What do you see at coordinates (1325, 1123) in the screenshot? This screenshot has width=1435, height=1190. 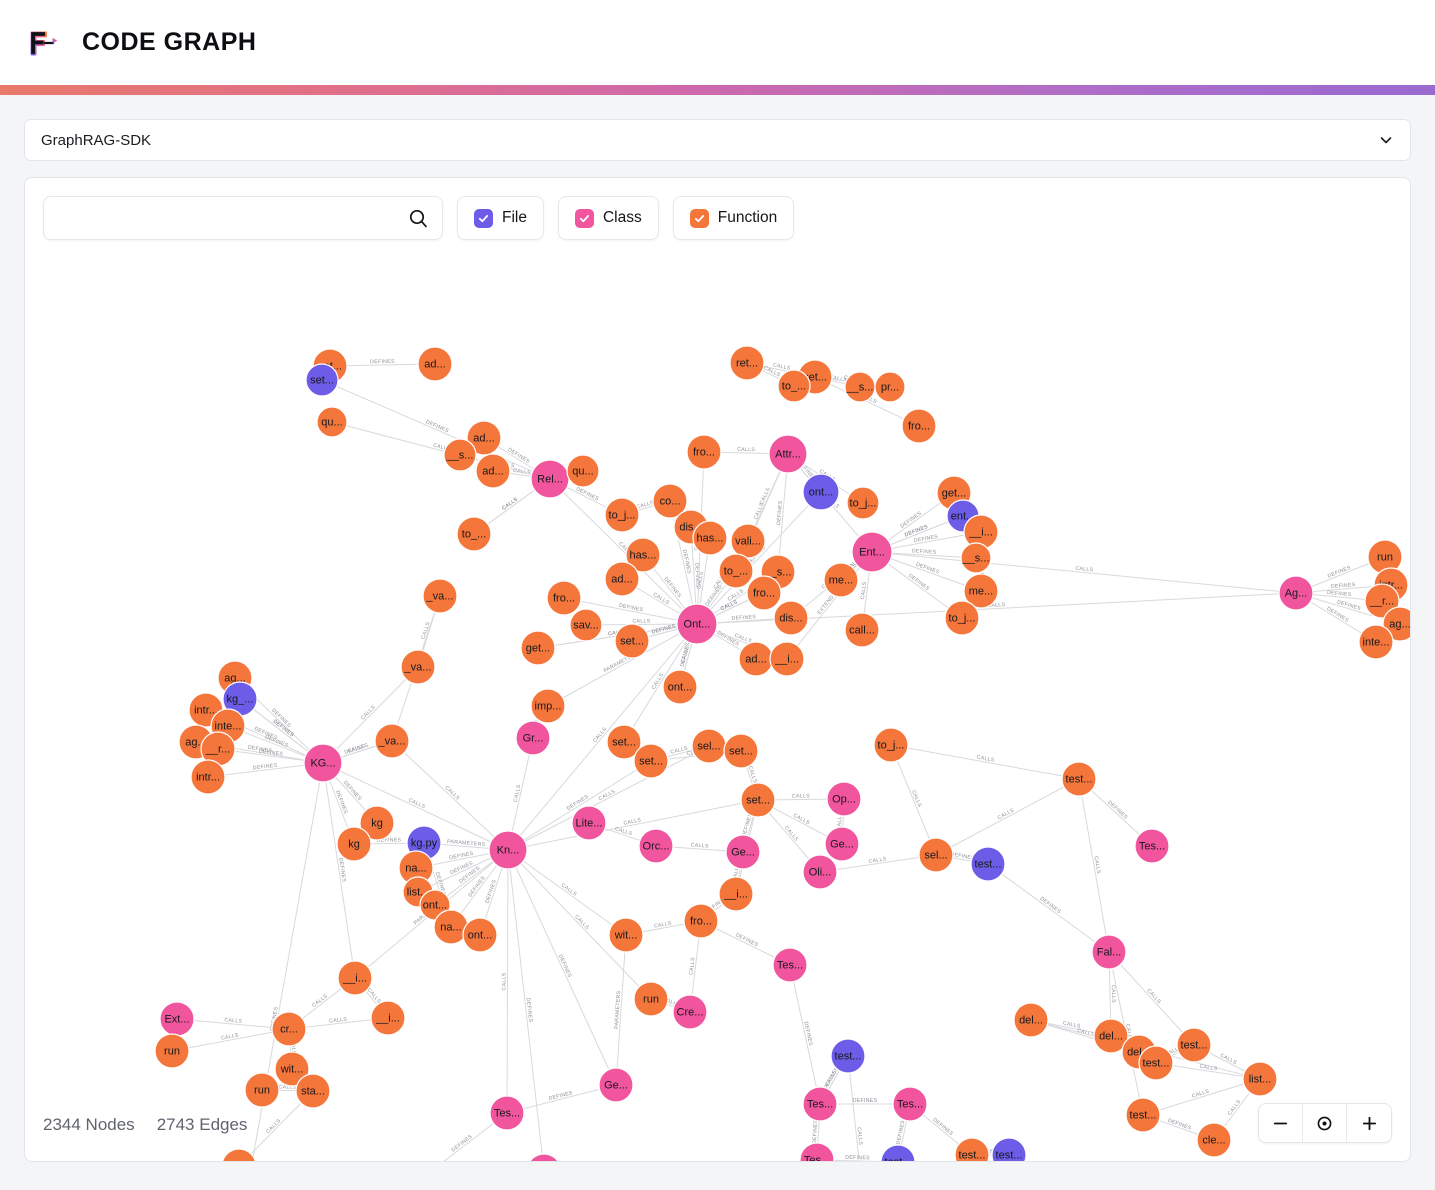 I see `zoom-center-button` at bounding box center [1325, 1123].